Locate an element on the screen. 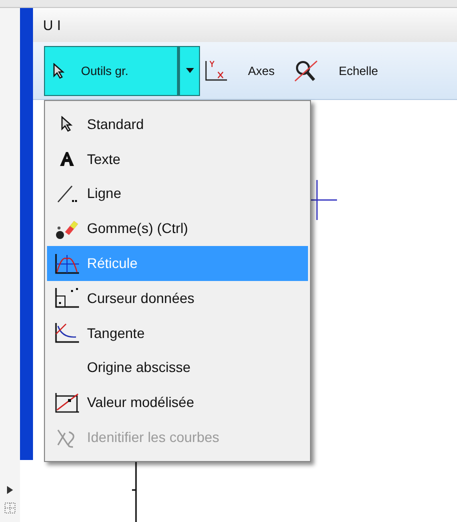  axes-icon is located at coordinates (216, 71).